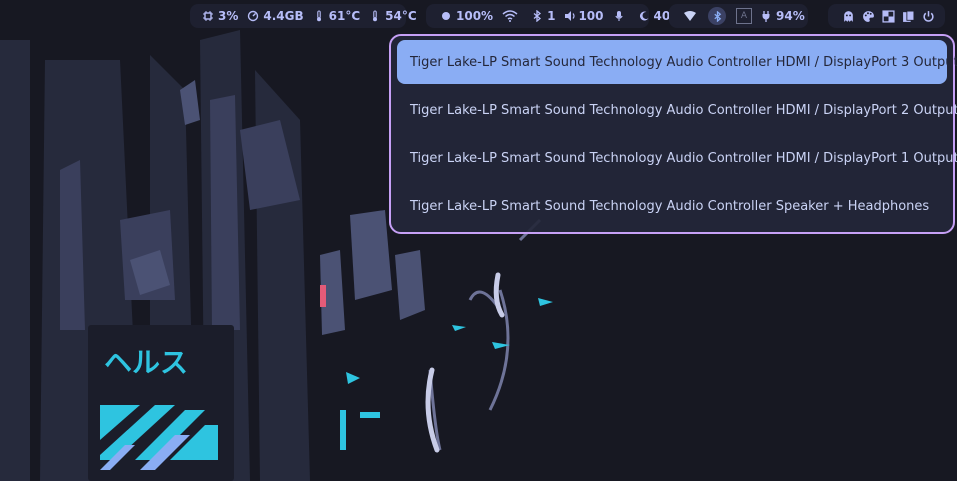  I want to click on network-module, so click(692, 16).